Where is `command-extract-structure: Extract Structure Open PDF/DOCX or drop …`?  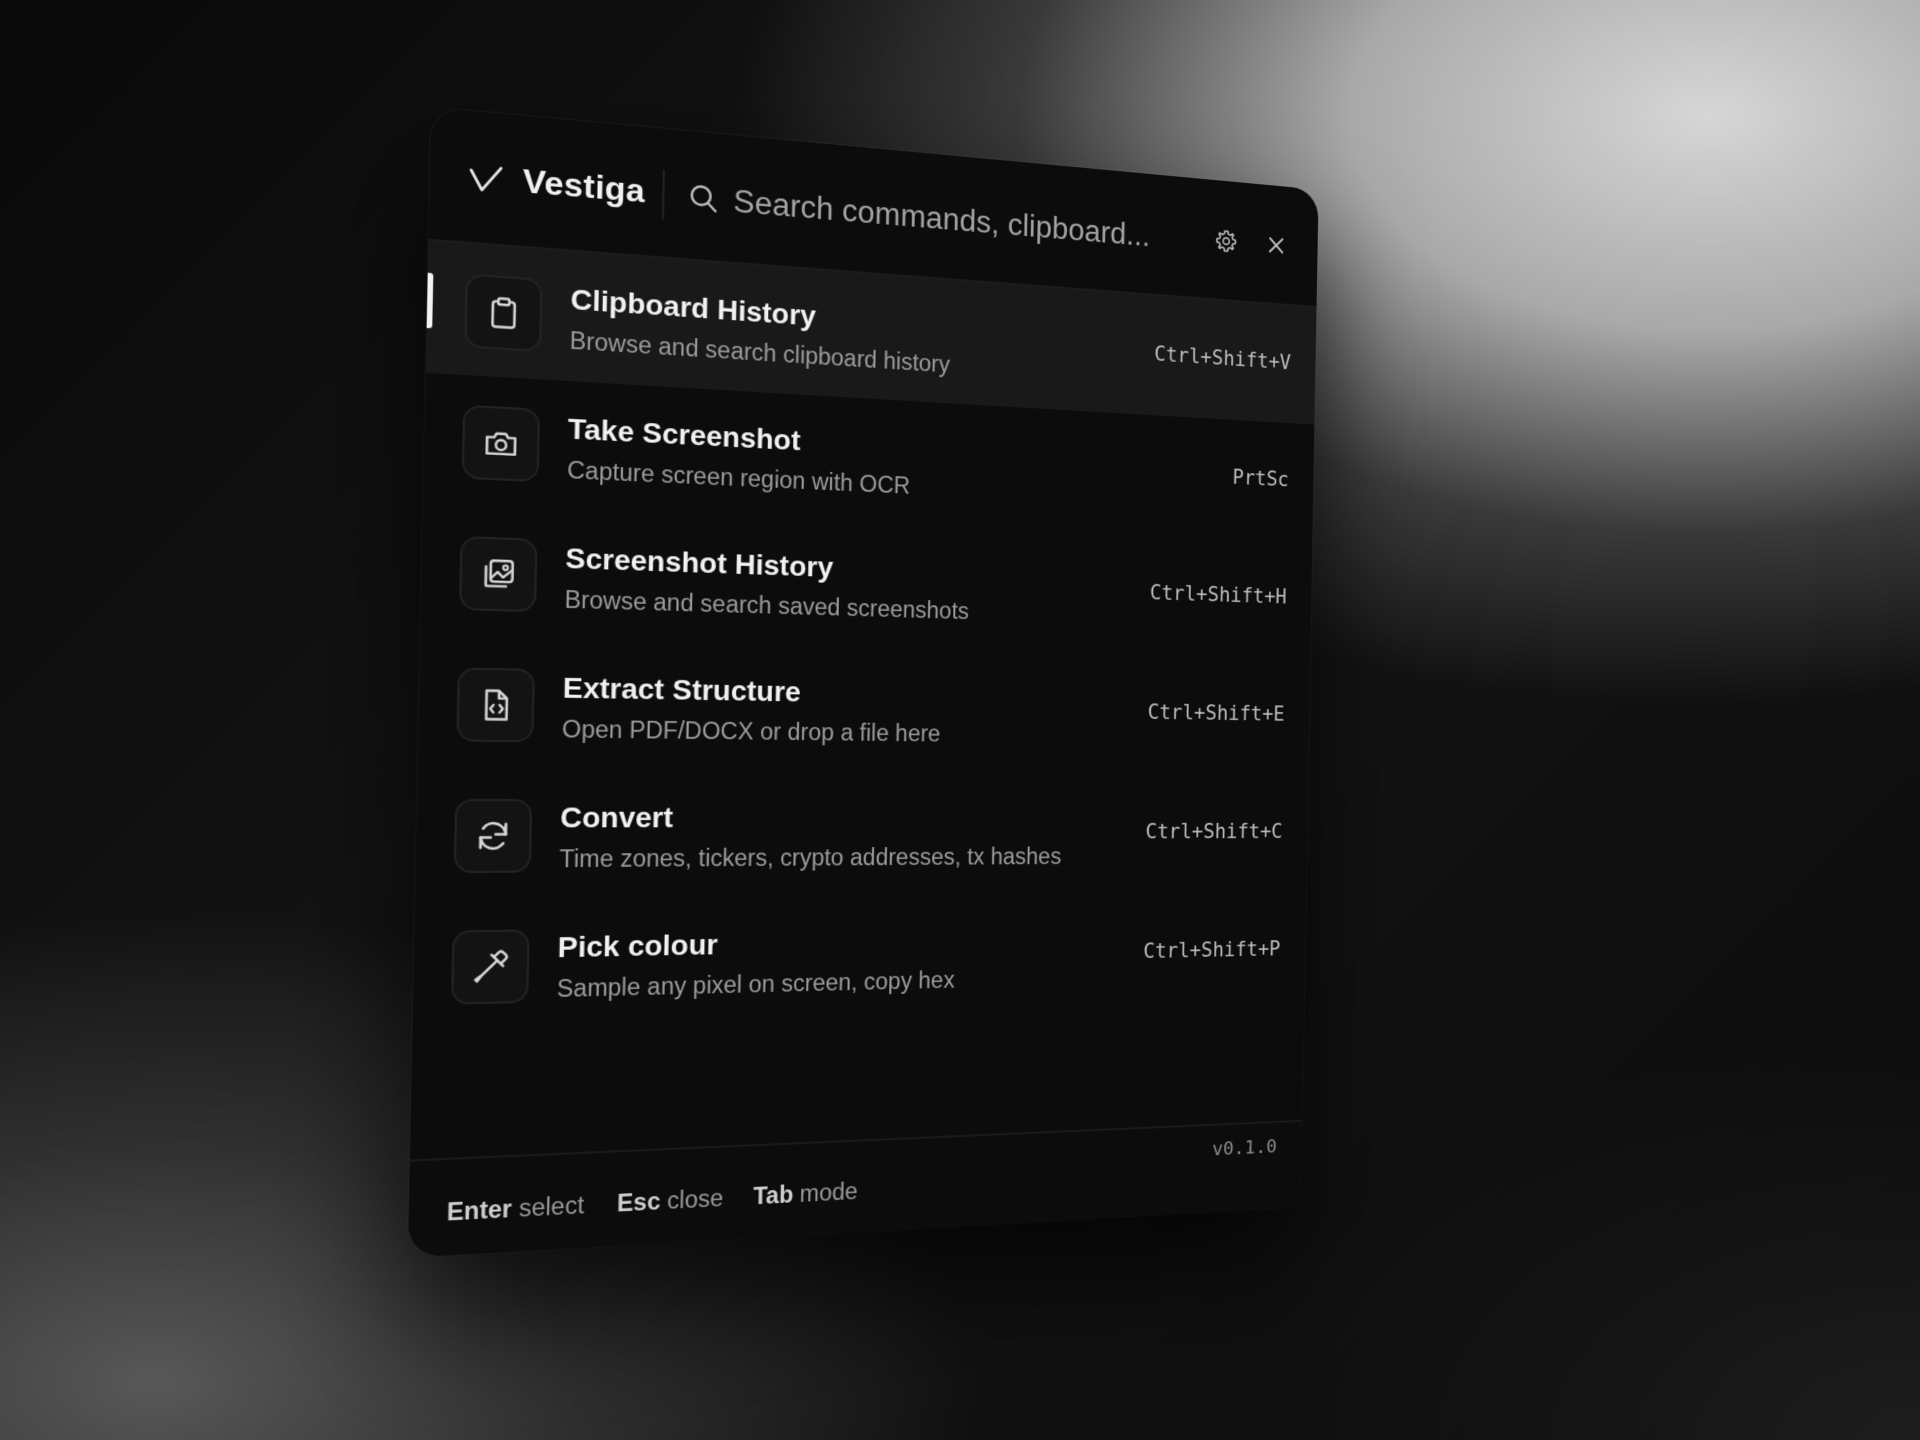
command-extract-structure: Extract Structure Open PDF/DOCX or drop … is located at coordinates (864, 706).